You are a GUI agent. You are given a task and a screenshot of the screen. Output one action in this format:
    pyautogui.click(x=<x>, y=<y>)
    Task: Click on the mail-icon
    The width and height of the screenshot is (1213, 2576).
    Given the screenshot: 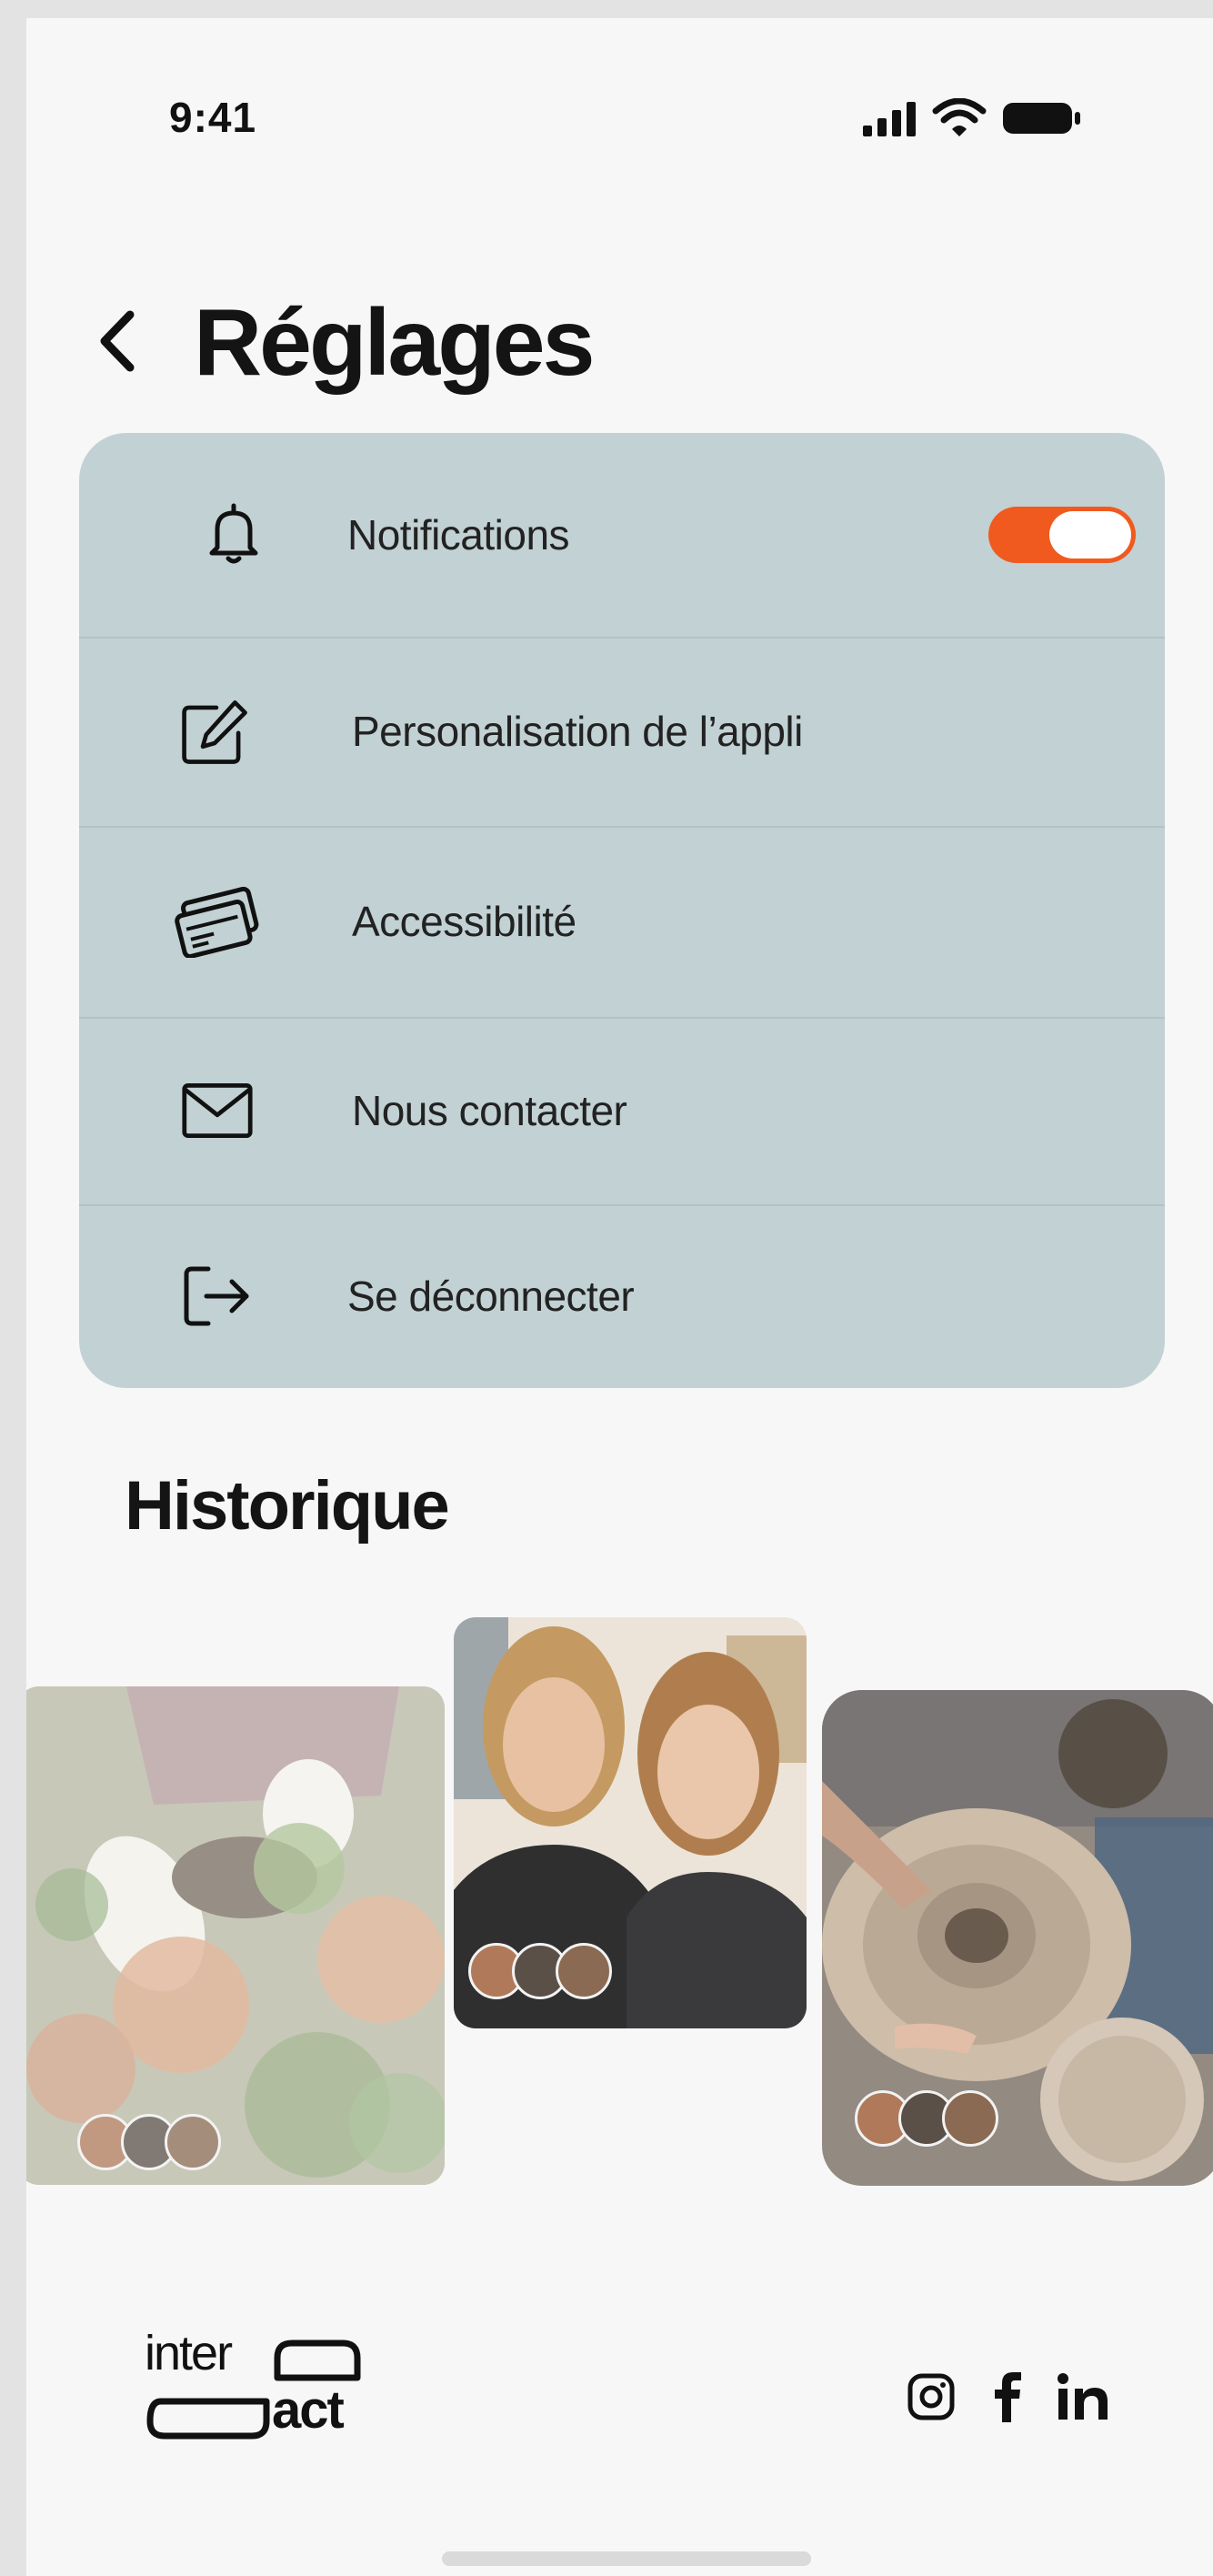 What is the action you would take?
    pyautogui.click(x=217, y=1110)
    